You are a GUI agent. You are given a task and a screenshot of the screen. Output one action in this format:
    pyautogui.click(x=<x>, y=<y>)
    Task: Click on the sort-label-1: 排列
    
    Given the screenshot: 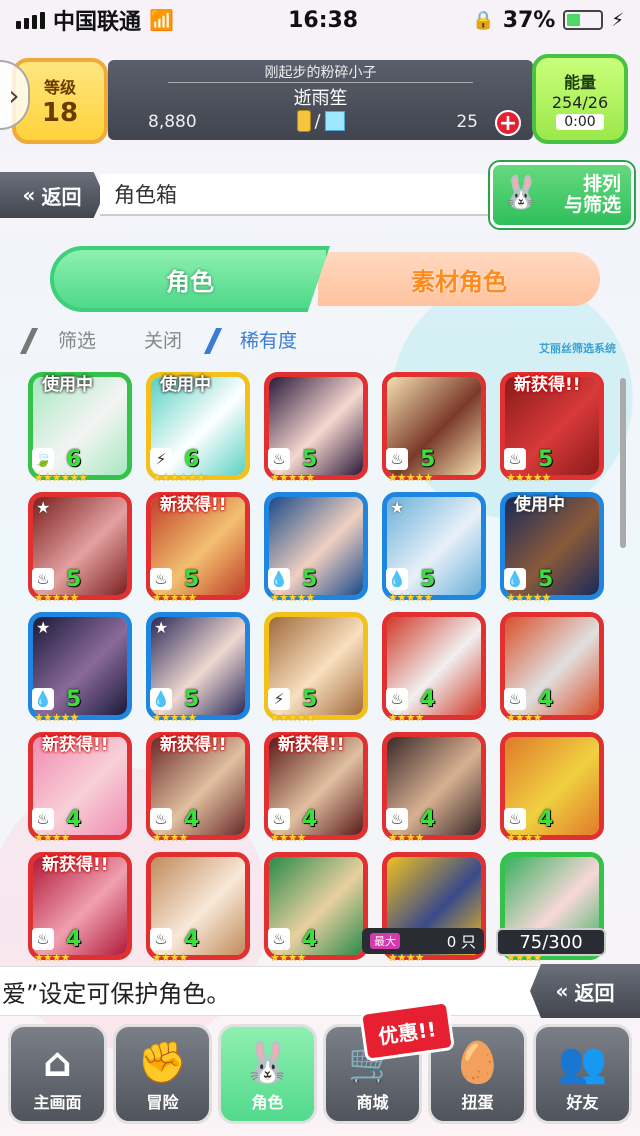 What is the action you would take?
    pyautogui.click(x=601, y=184)
    